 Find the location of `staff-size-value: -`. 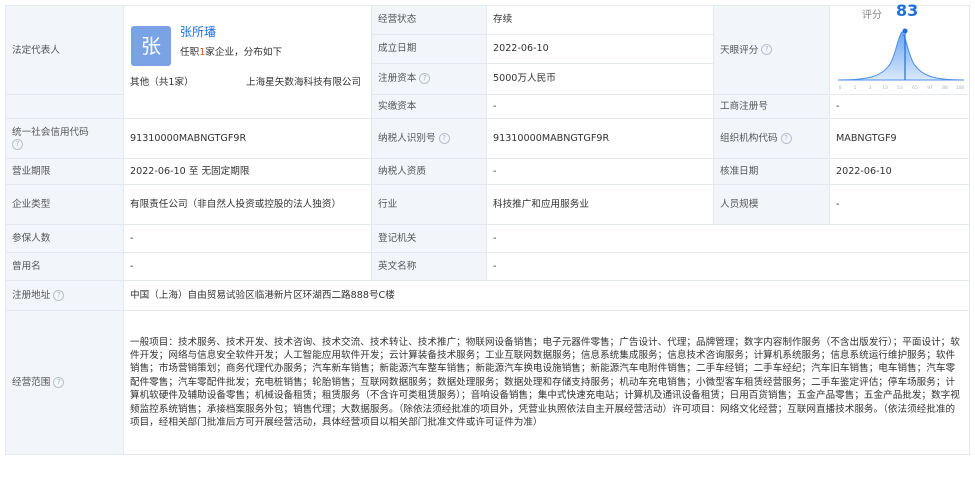

staff-size-value: - is located at coordinates (899, 204).